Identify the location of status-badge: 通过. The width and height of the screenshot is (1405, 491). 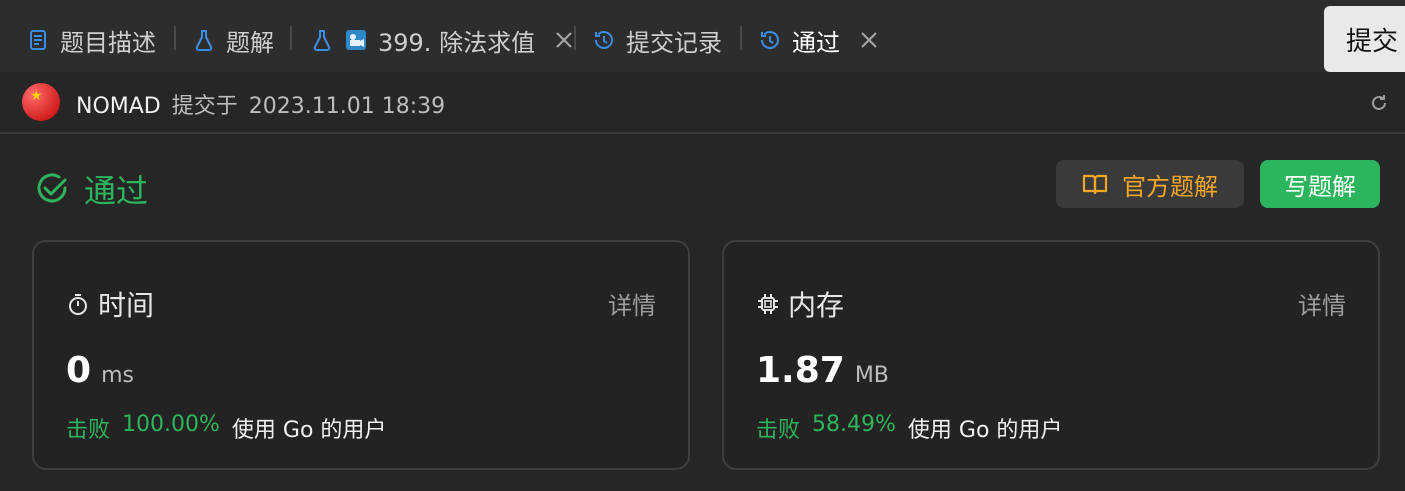
(91, 189).